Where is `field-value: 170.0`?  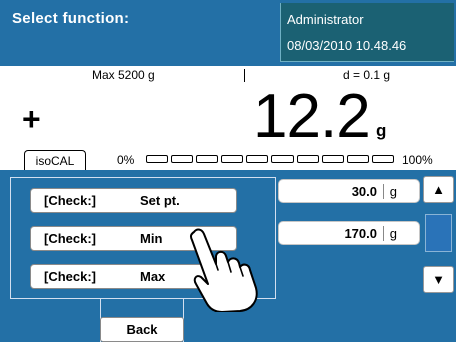
field-value: 170.0 is located at coordinates (360, 233).